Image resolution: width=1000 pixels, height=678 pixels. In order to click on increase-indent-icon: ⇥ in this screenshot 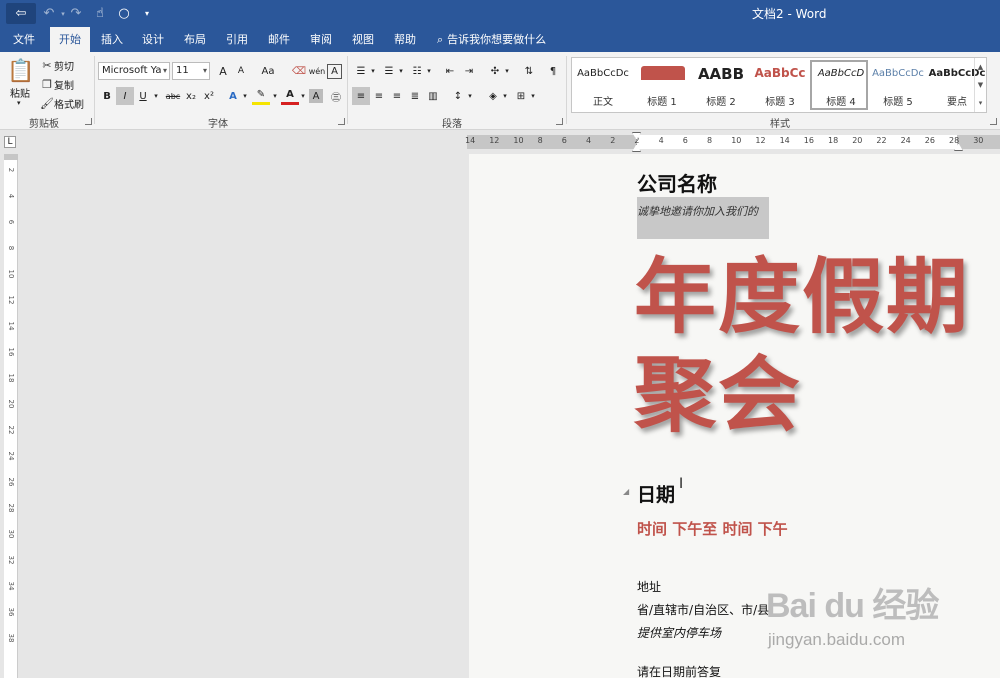, I will do `click(469, 71)`.